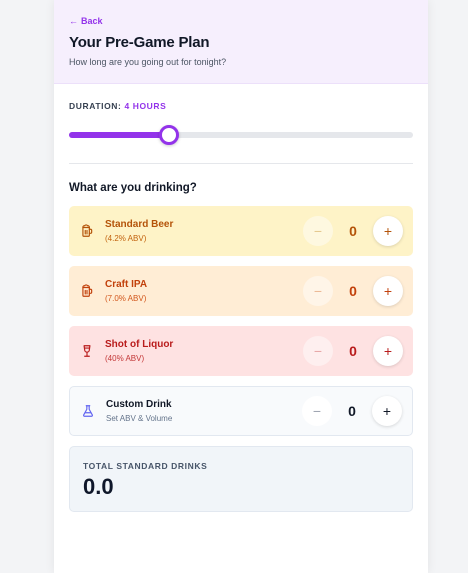 The height and width of the screenshot is (573, 468). I want to click on total-label: TOTAL STANDARD DRINKS, so click(145, 466).